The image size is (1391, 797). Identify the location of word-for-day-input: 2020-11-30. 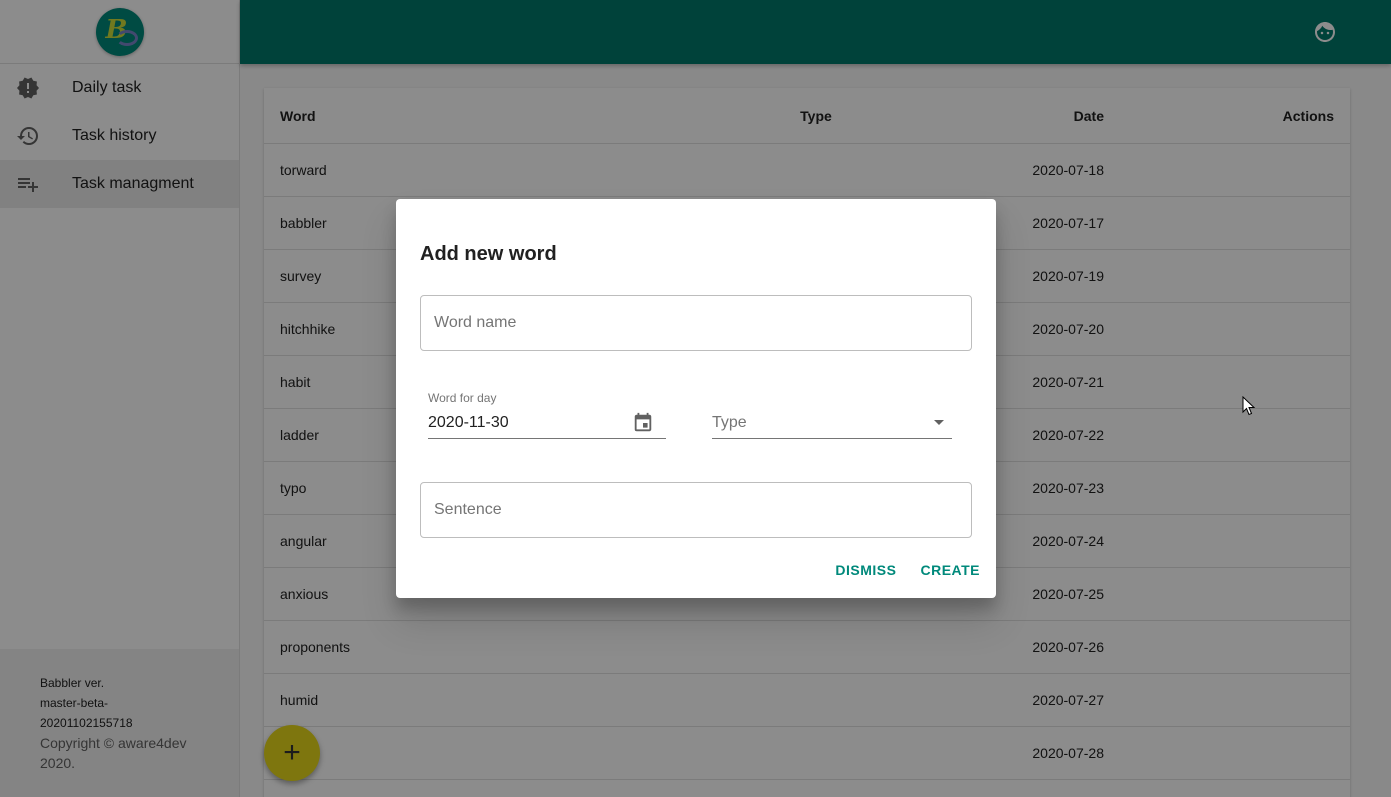
(547, 423).